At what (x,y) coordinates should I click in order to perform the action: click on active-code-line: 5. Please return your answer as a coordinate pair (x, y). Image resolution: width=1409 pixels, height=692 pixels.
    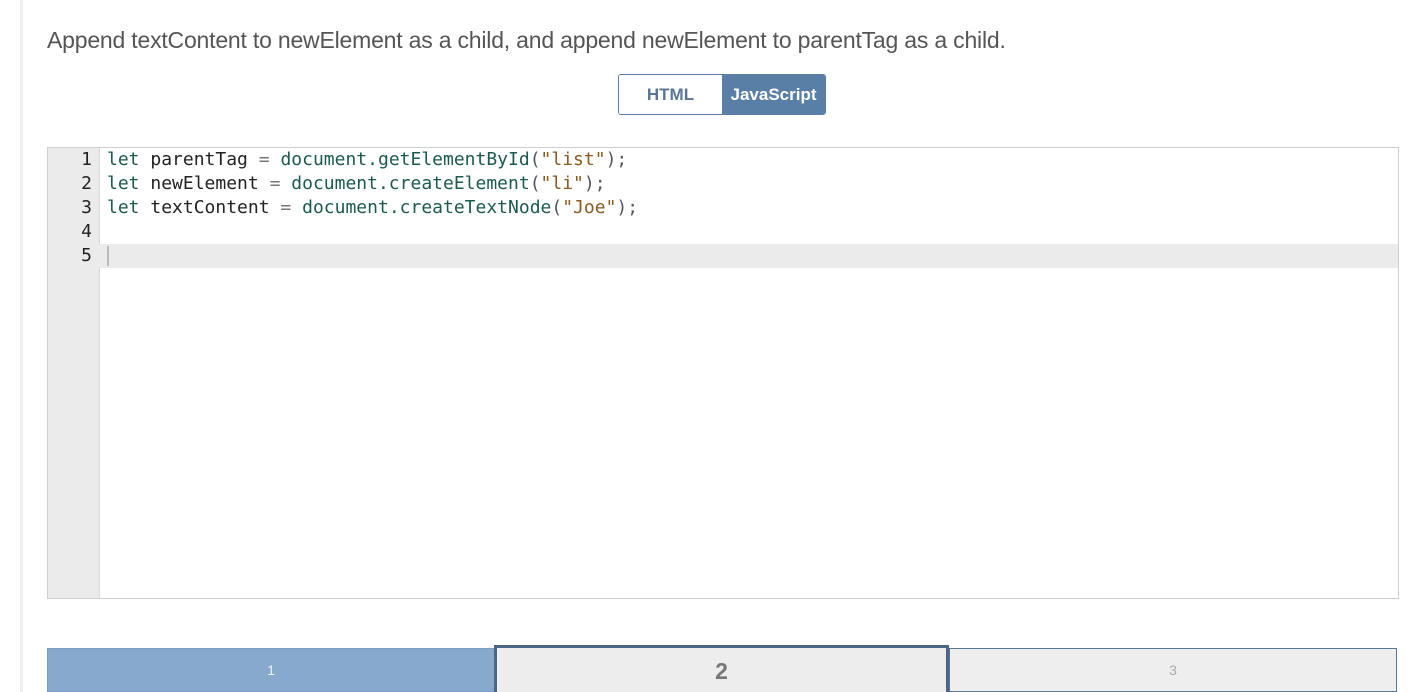
    Looking at the image, I should click on (723, 256).